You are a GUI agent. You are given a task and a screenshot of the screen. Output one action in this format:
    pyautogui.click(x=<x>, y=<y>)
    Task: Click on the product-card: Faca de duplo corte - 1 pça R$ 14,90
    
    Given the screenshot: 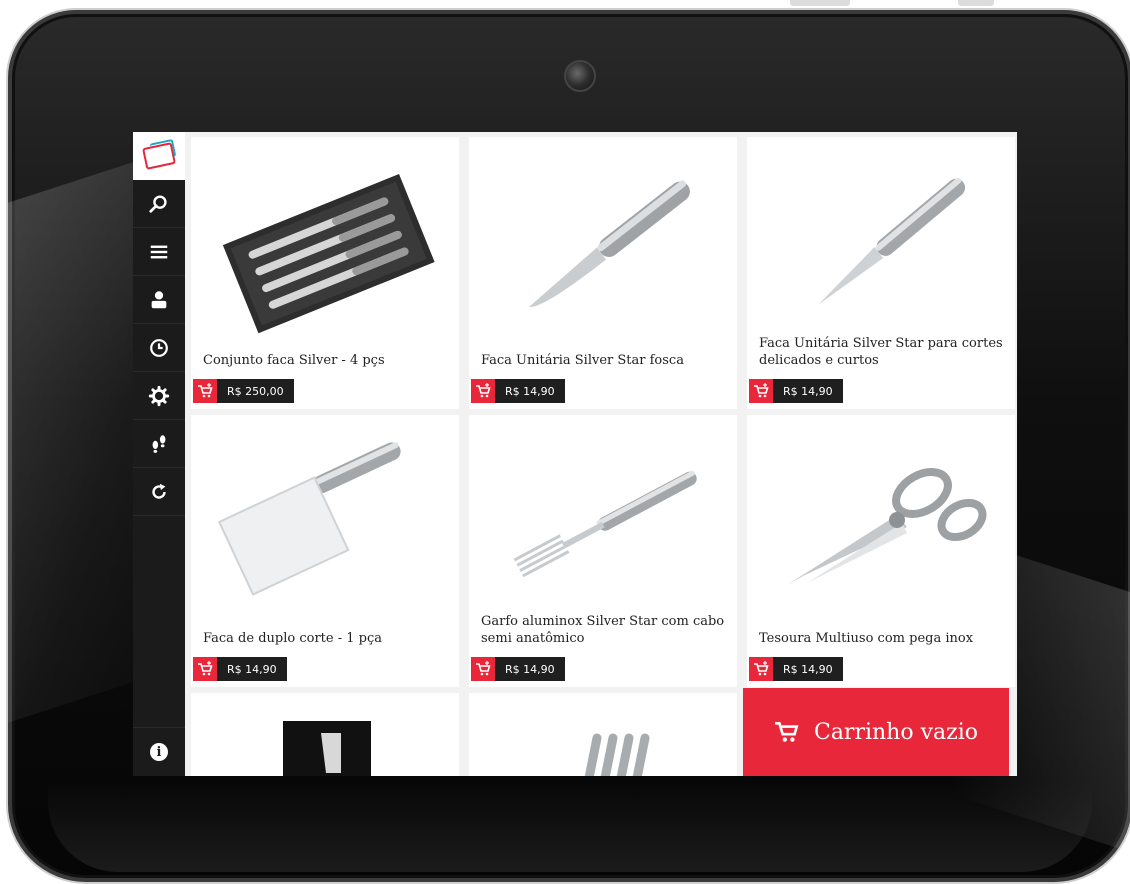 What is the action you would take?
    pyautogui.click(x=325, y=551)
    